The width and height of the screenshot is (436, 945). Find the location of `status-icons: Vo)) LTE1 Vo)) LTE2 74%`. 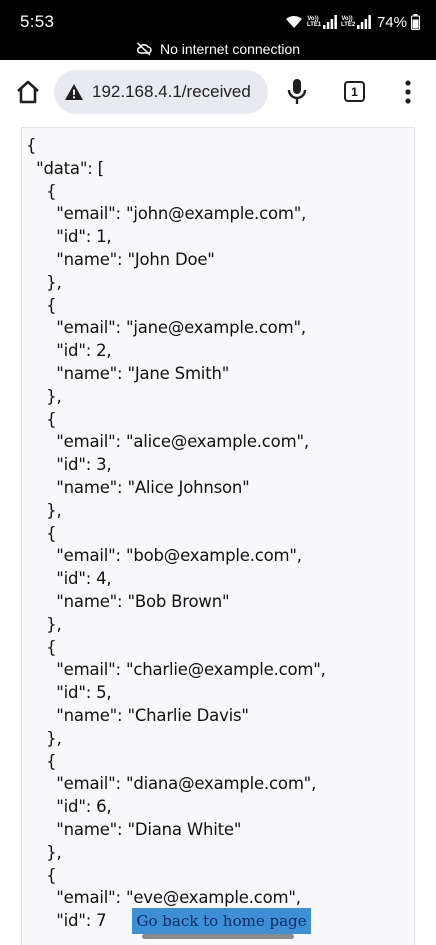

status-icons: Vo)) LTE1 Vo)) LTE2 74% is located at coordinates (352, 22).